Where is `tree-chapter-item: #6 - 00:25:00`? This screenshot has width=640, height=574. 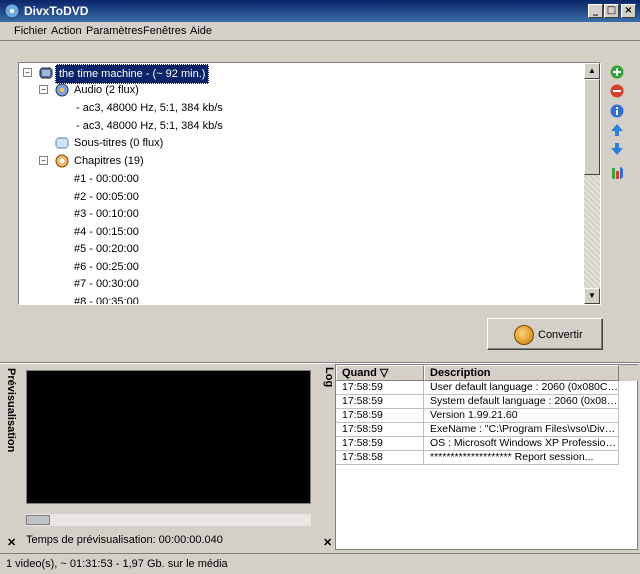 tree-chapter-item: #6 - 00:25:00 is located at coordinates (106, 267).